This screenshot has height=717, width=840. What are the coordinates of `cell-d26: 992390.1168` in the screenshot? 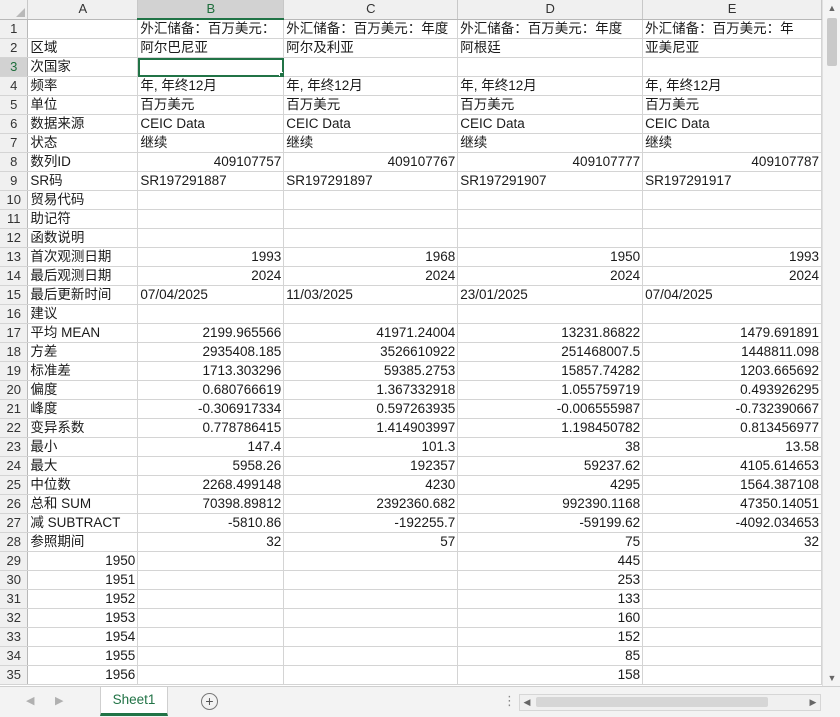 It's located at (550, 504).